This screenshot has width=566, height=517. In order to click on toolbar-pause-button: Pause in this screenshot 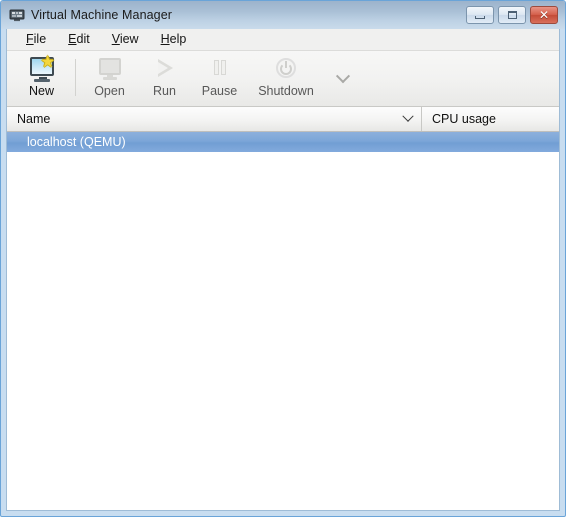, I will do `click(219, 78)`.